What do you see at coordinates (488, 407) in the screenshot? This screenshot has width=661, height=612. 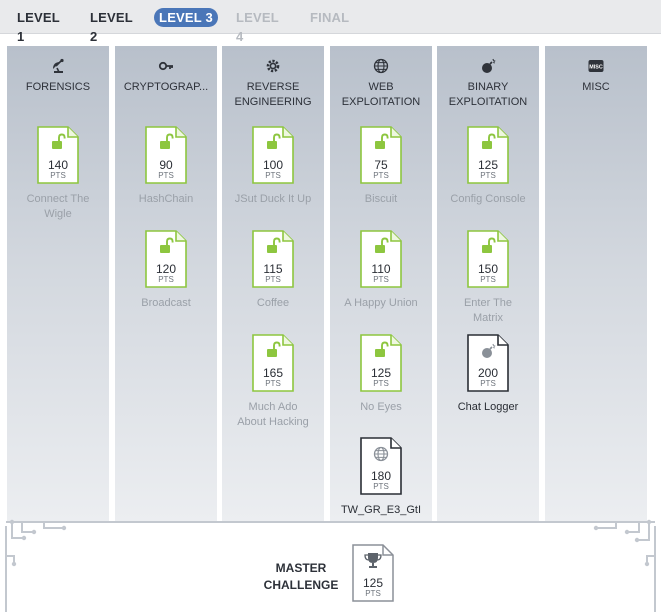 I see `challenge-name: Chat Logger` at bounding box center [488, 407].